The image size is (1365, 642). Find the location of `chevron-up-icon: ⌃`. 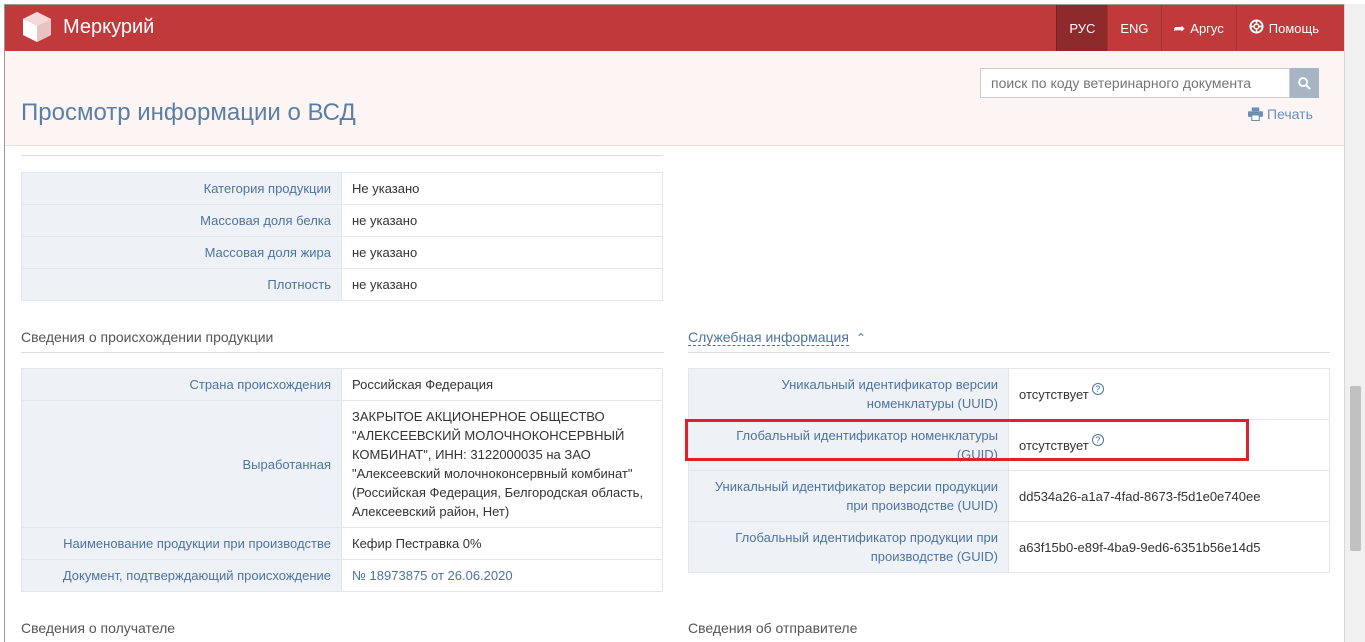

chevron-up-icon: ⌃ is located at coordinates (861, 338).